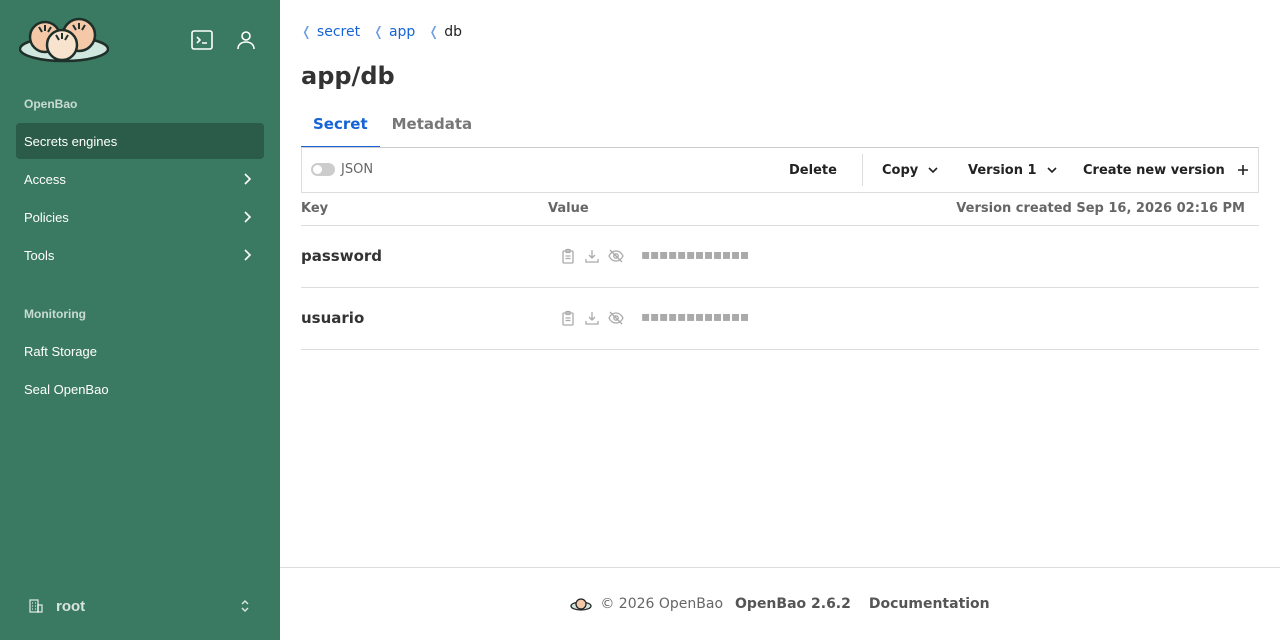 Image resolution: width=1280 pixels, height=640 pixels. I want to click on user-icon, so click(246, 40).